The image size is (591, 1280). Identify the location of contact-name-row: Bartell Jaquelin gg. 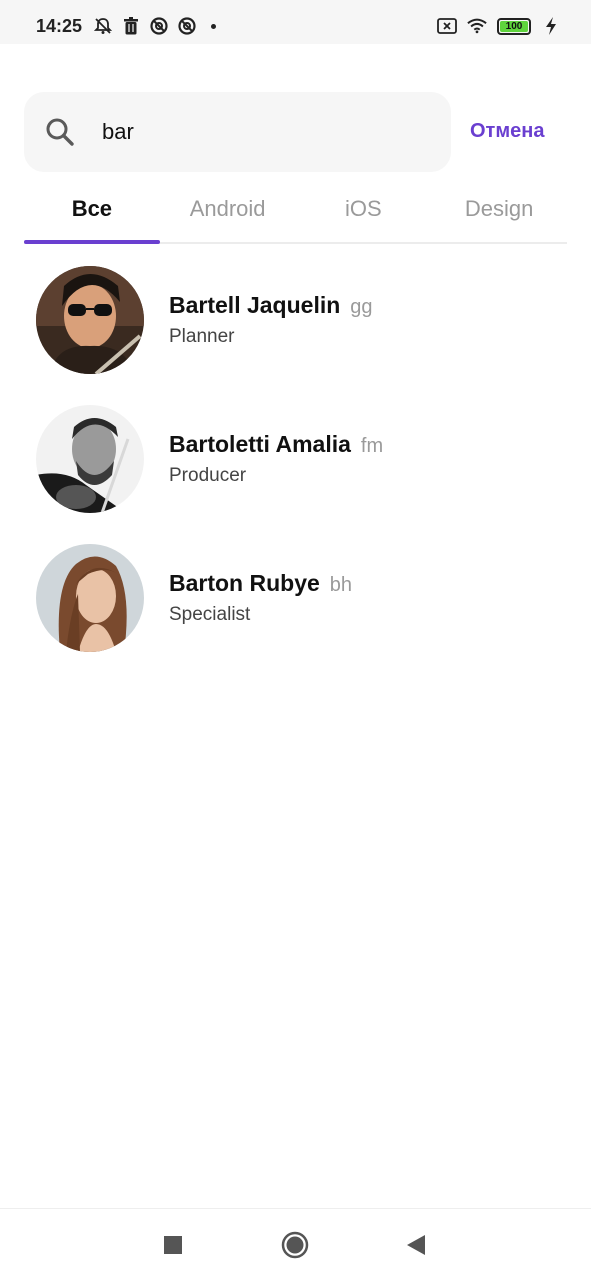
(271, 305).